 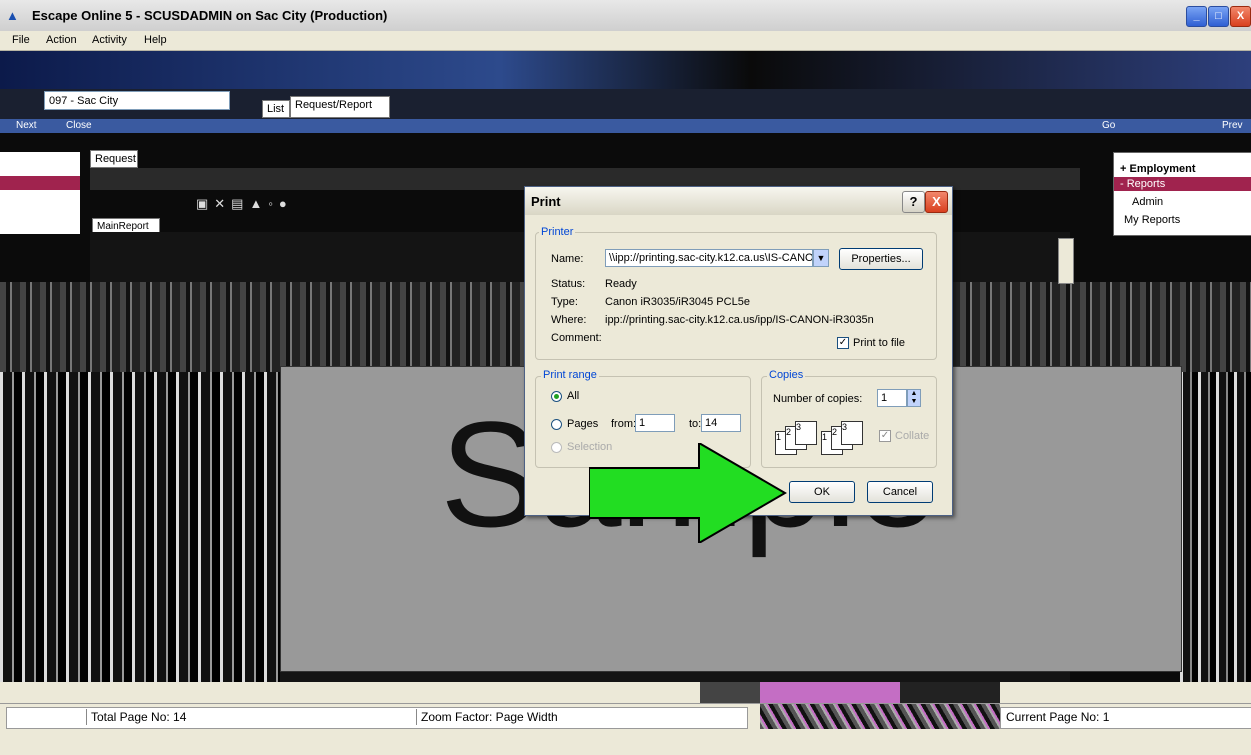 I want to click on dialog-close-button: X, so click(x=936, y=202).